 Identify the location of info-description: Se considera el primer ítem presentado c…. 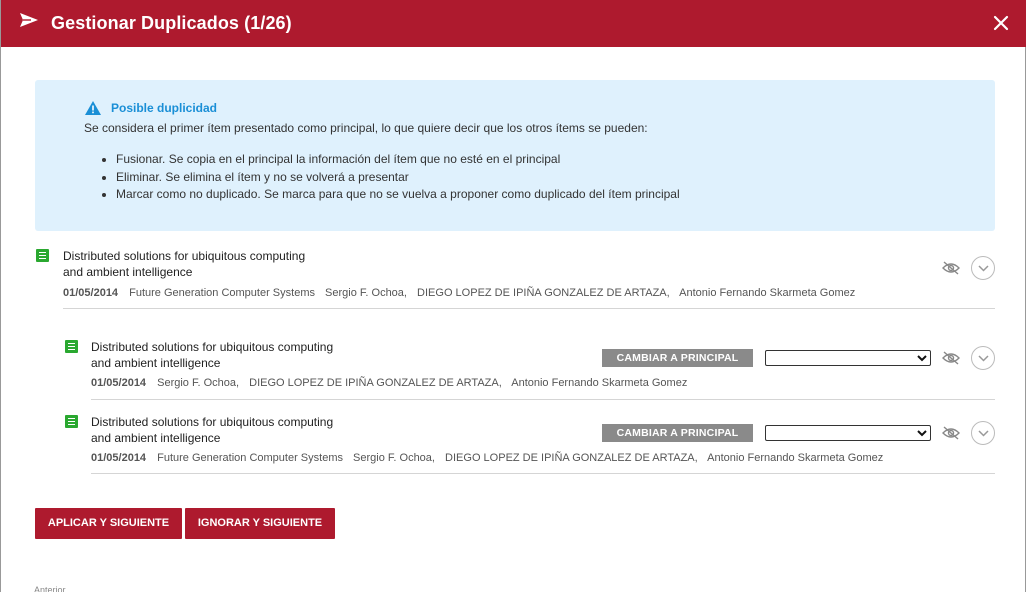
(366, 128).